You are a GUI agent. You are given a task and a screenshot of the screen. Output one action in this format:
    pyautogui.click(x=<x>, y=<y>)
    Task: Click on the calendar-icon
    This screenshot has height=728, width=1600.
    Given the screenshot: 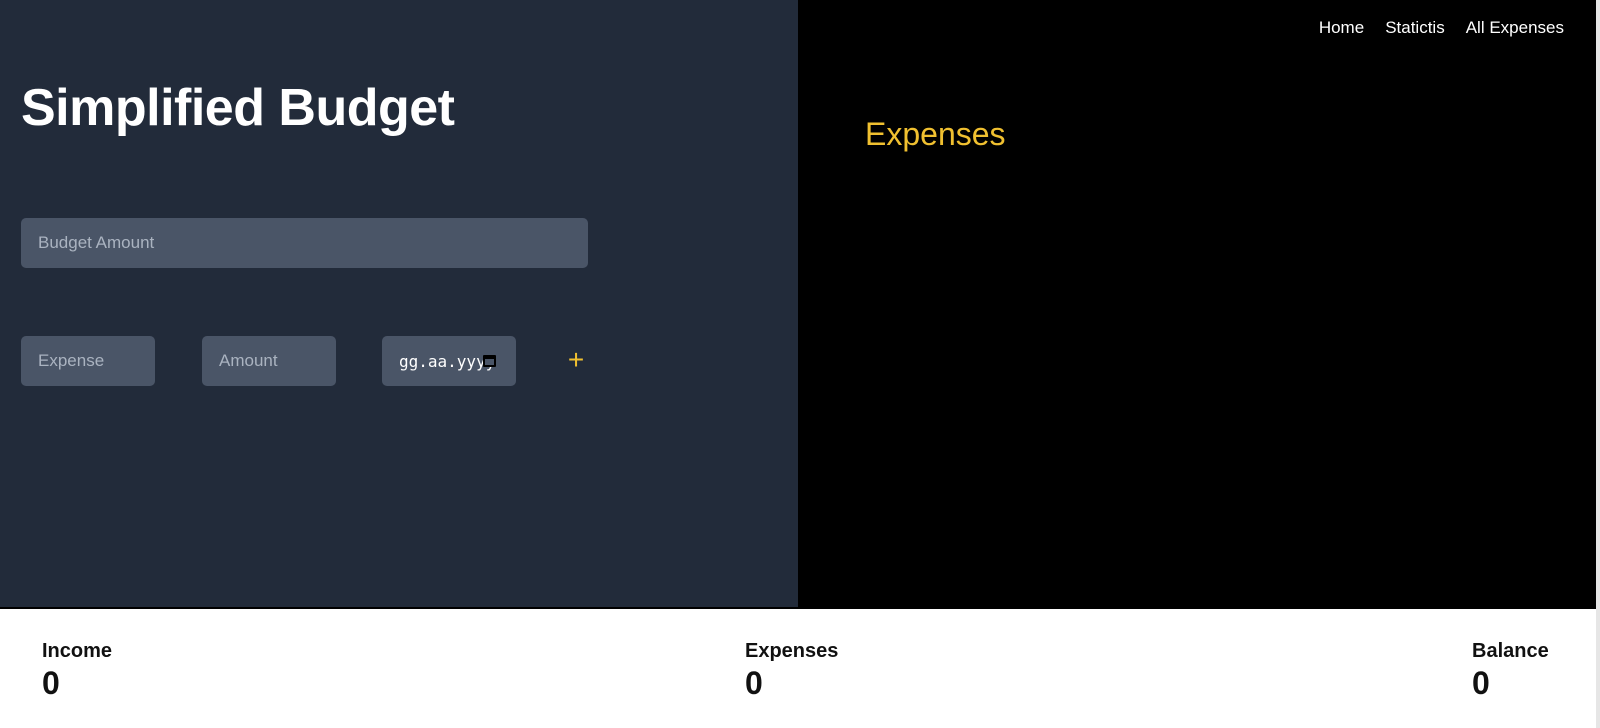 What is the action you would take?
    pyautogui.click(x=489, y=361)
    